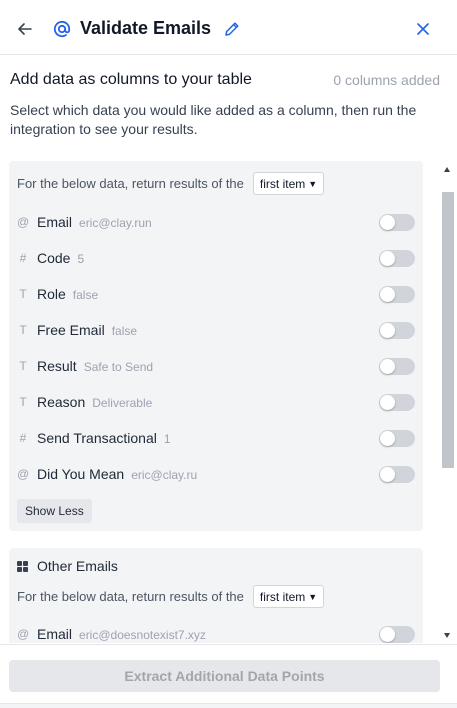  Describe the element at coordinates (216, 402) in the screenshot. I see `field-row-reason: T Reason Deliverable` at that location.